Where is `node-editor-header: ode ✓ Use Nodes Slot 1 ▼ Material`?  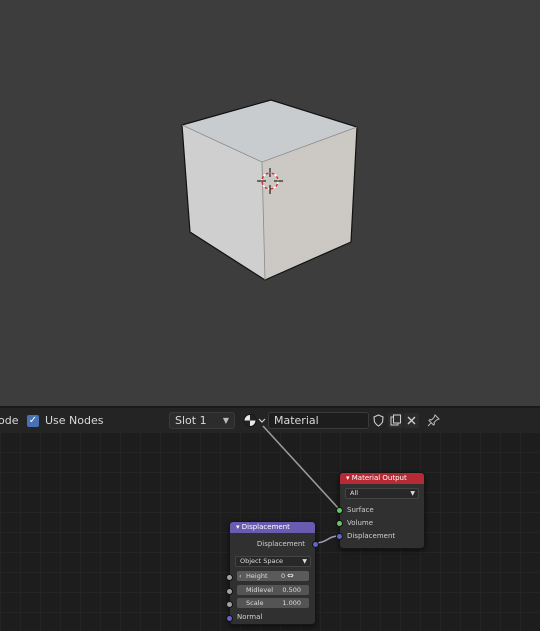
node-editor-header: ode ✓ Use Nodes Slot 1 ▼ Material is located at coordinates (270, 419).